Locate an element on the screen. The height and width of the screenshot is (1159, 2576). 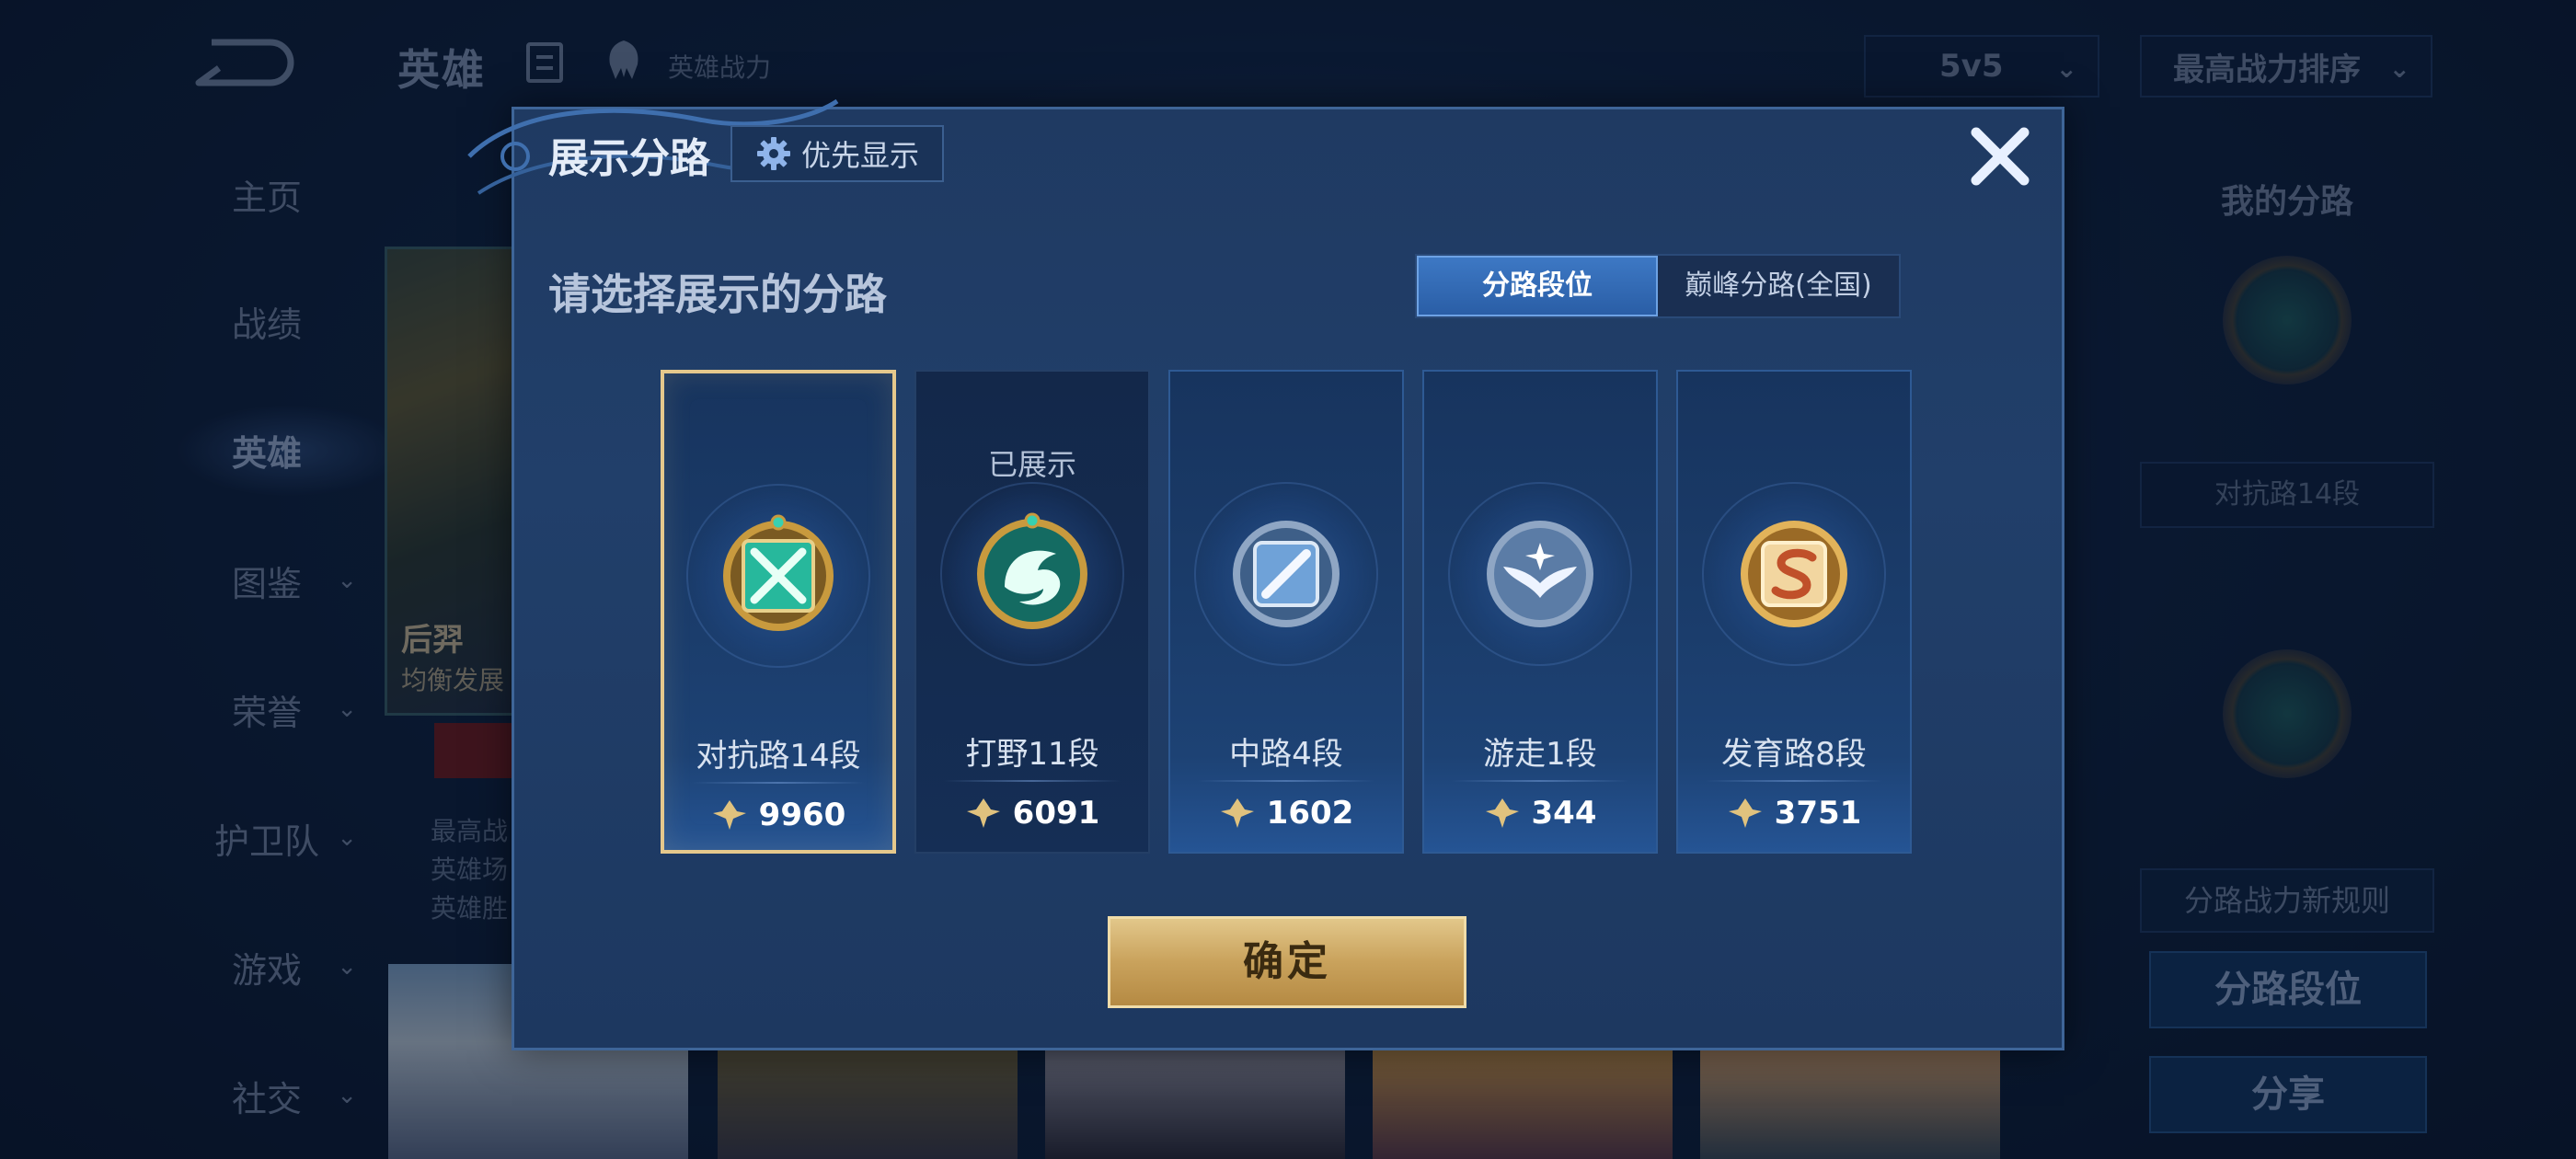
dialog-title: 展示分路 is located at coordinates (629, 158).